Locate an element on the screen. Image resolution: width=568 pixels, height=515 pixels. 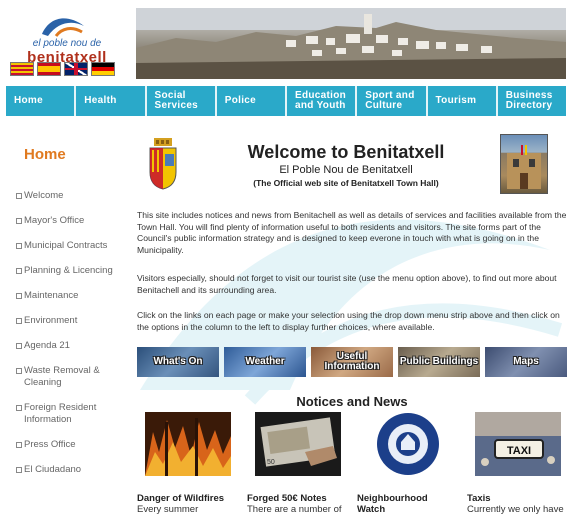
neighbourhood-watch-badge-icon is located at coordinates (408, 444).